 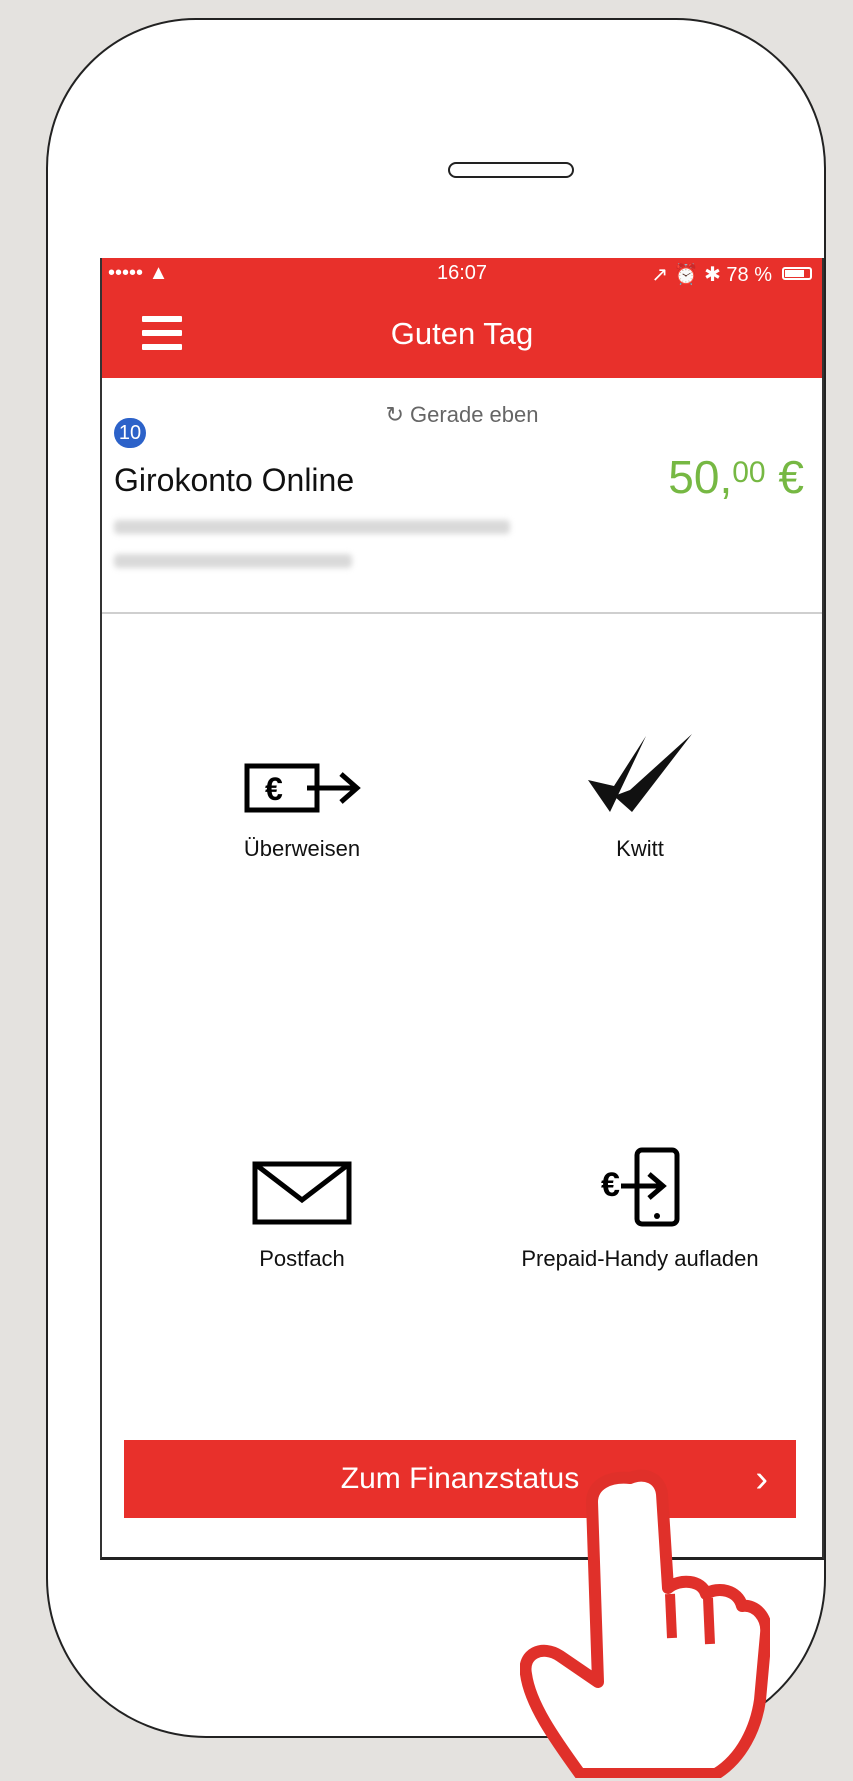 I want to click on phone-speaker, so click(x=511, y=170).